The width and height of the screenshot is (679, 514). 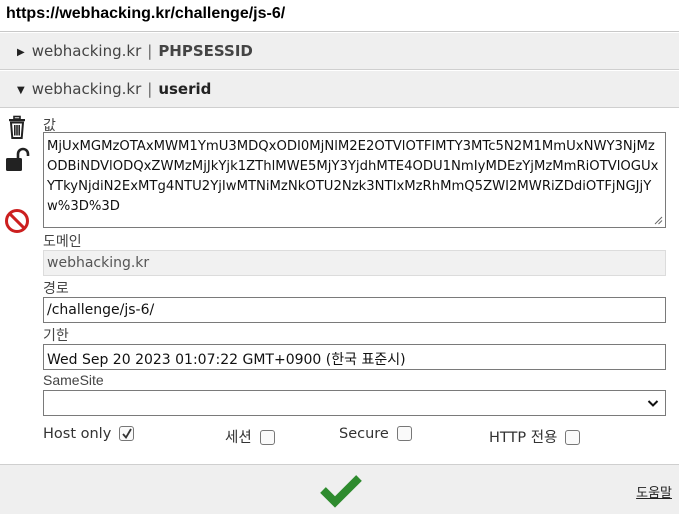 I want to click on session-option: 세션, so click(x=250, y=436).